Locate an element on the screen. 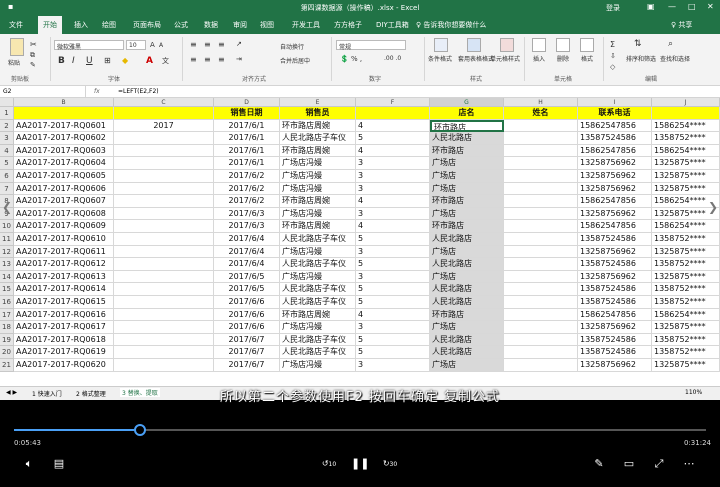  clear-icon: ◇ is located at coordinates (612, 67).